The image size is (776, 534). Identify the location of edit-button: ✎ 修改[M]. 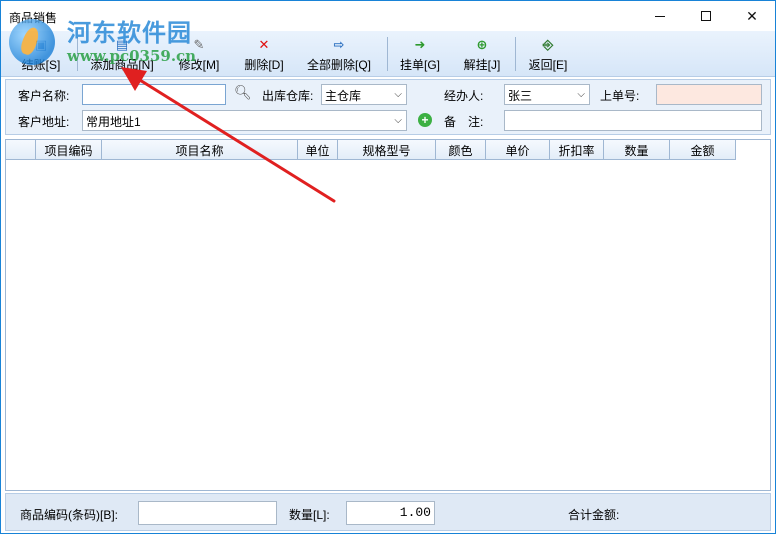
(199, 54).